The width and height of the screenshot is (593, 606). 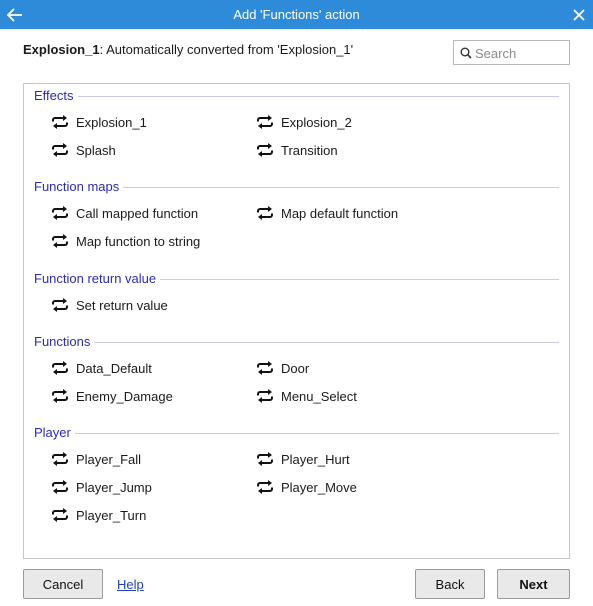 I want to click on action-item-data-default: Data_Default, so click(x=101, y=368).